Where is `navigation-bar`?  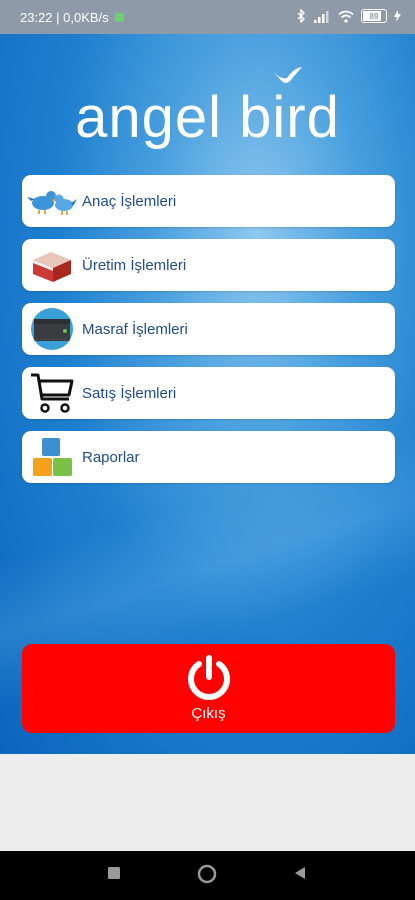
navigation-bar is located at coordinates (207, 875).